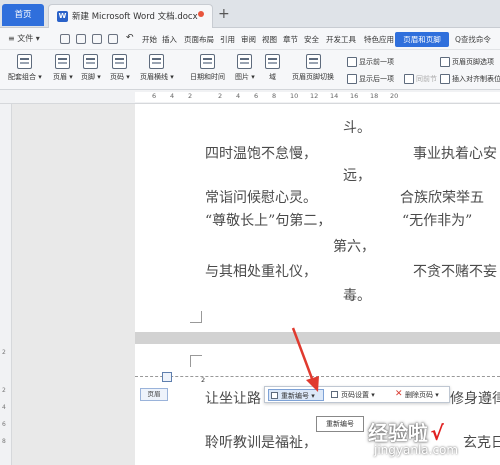 Image resolution: width=500 pixels, height=465 pixels. Describe the element at coordinates (149, 39) in the screenshot. I see `menu-item-start: 开始` at that location.